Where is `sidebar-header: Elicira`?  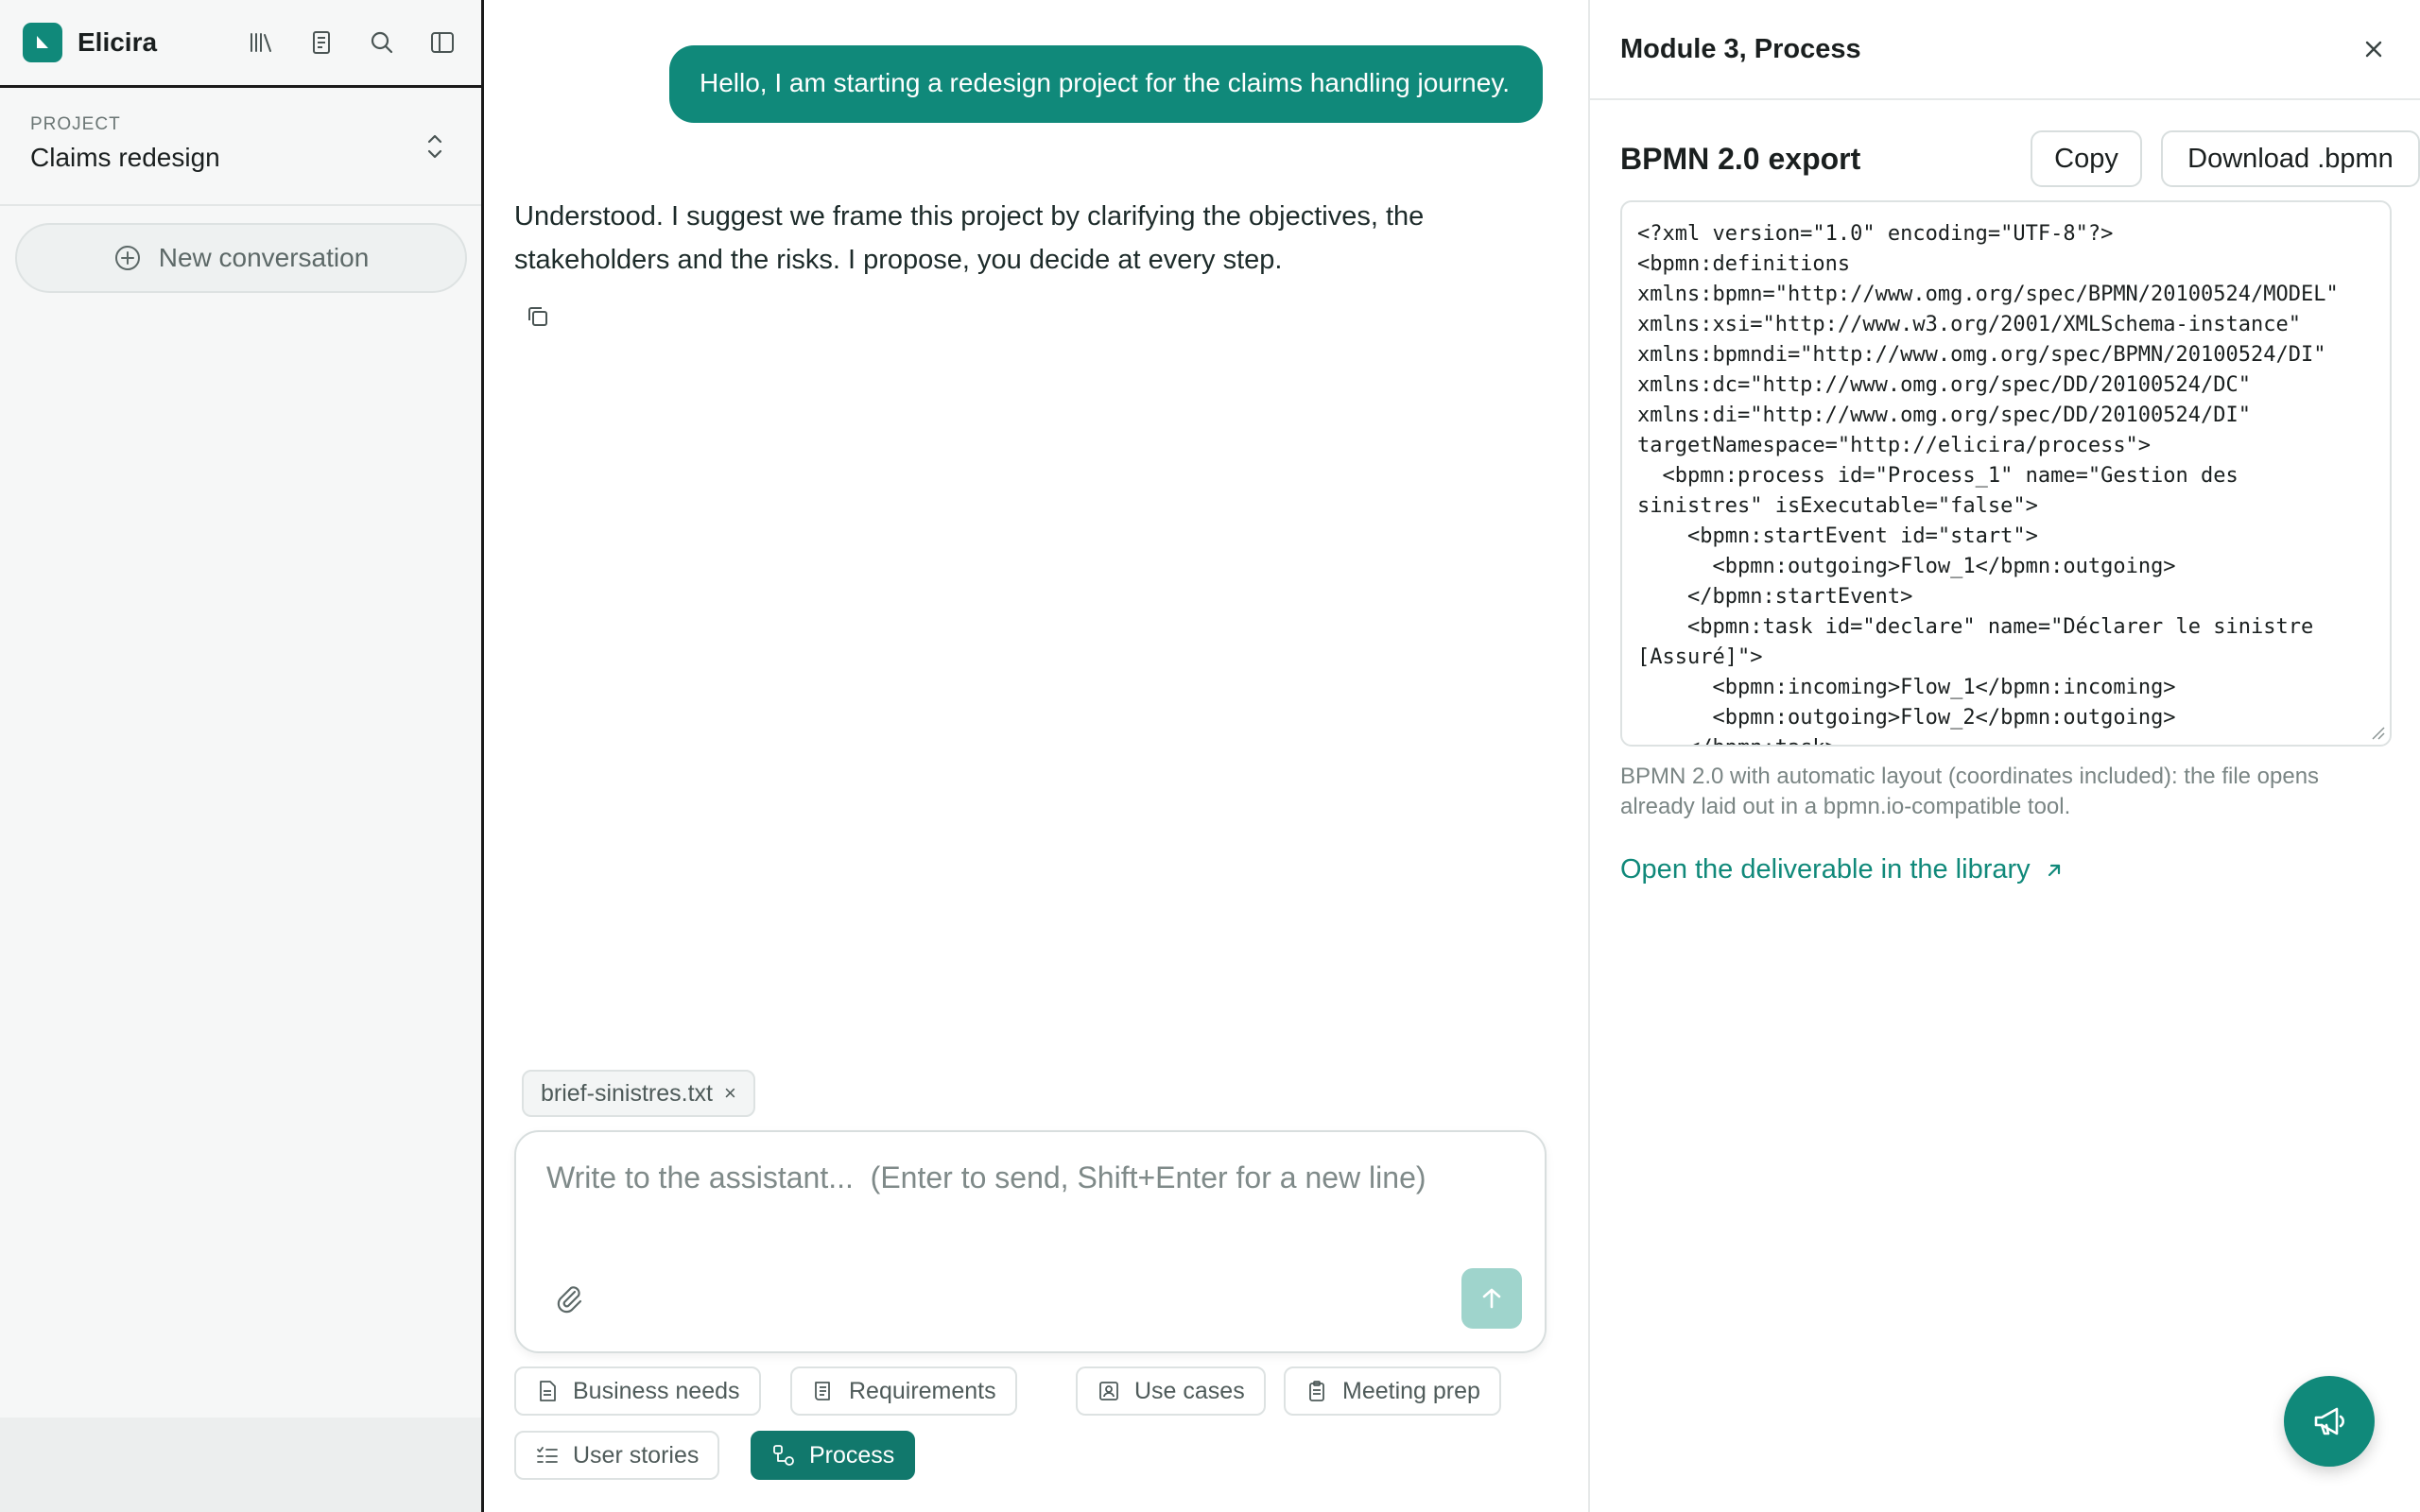 sidebar-header: Elicira is located at coordinates (241, 44).